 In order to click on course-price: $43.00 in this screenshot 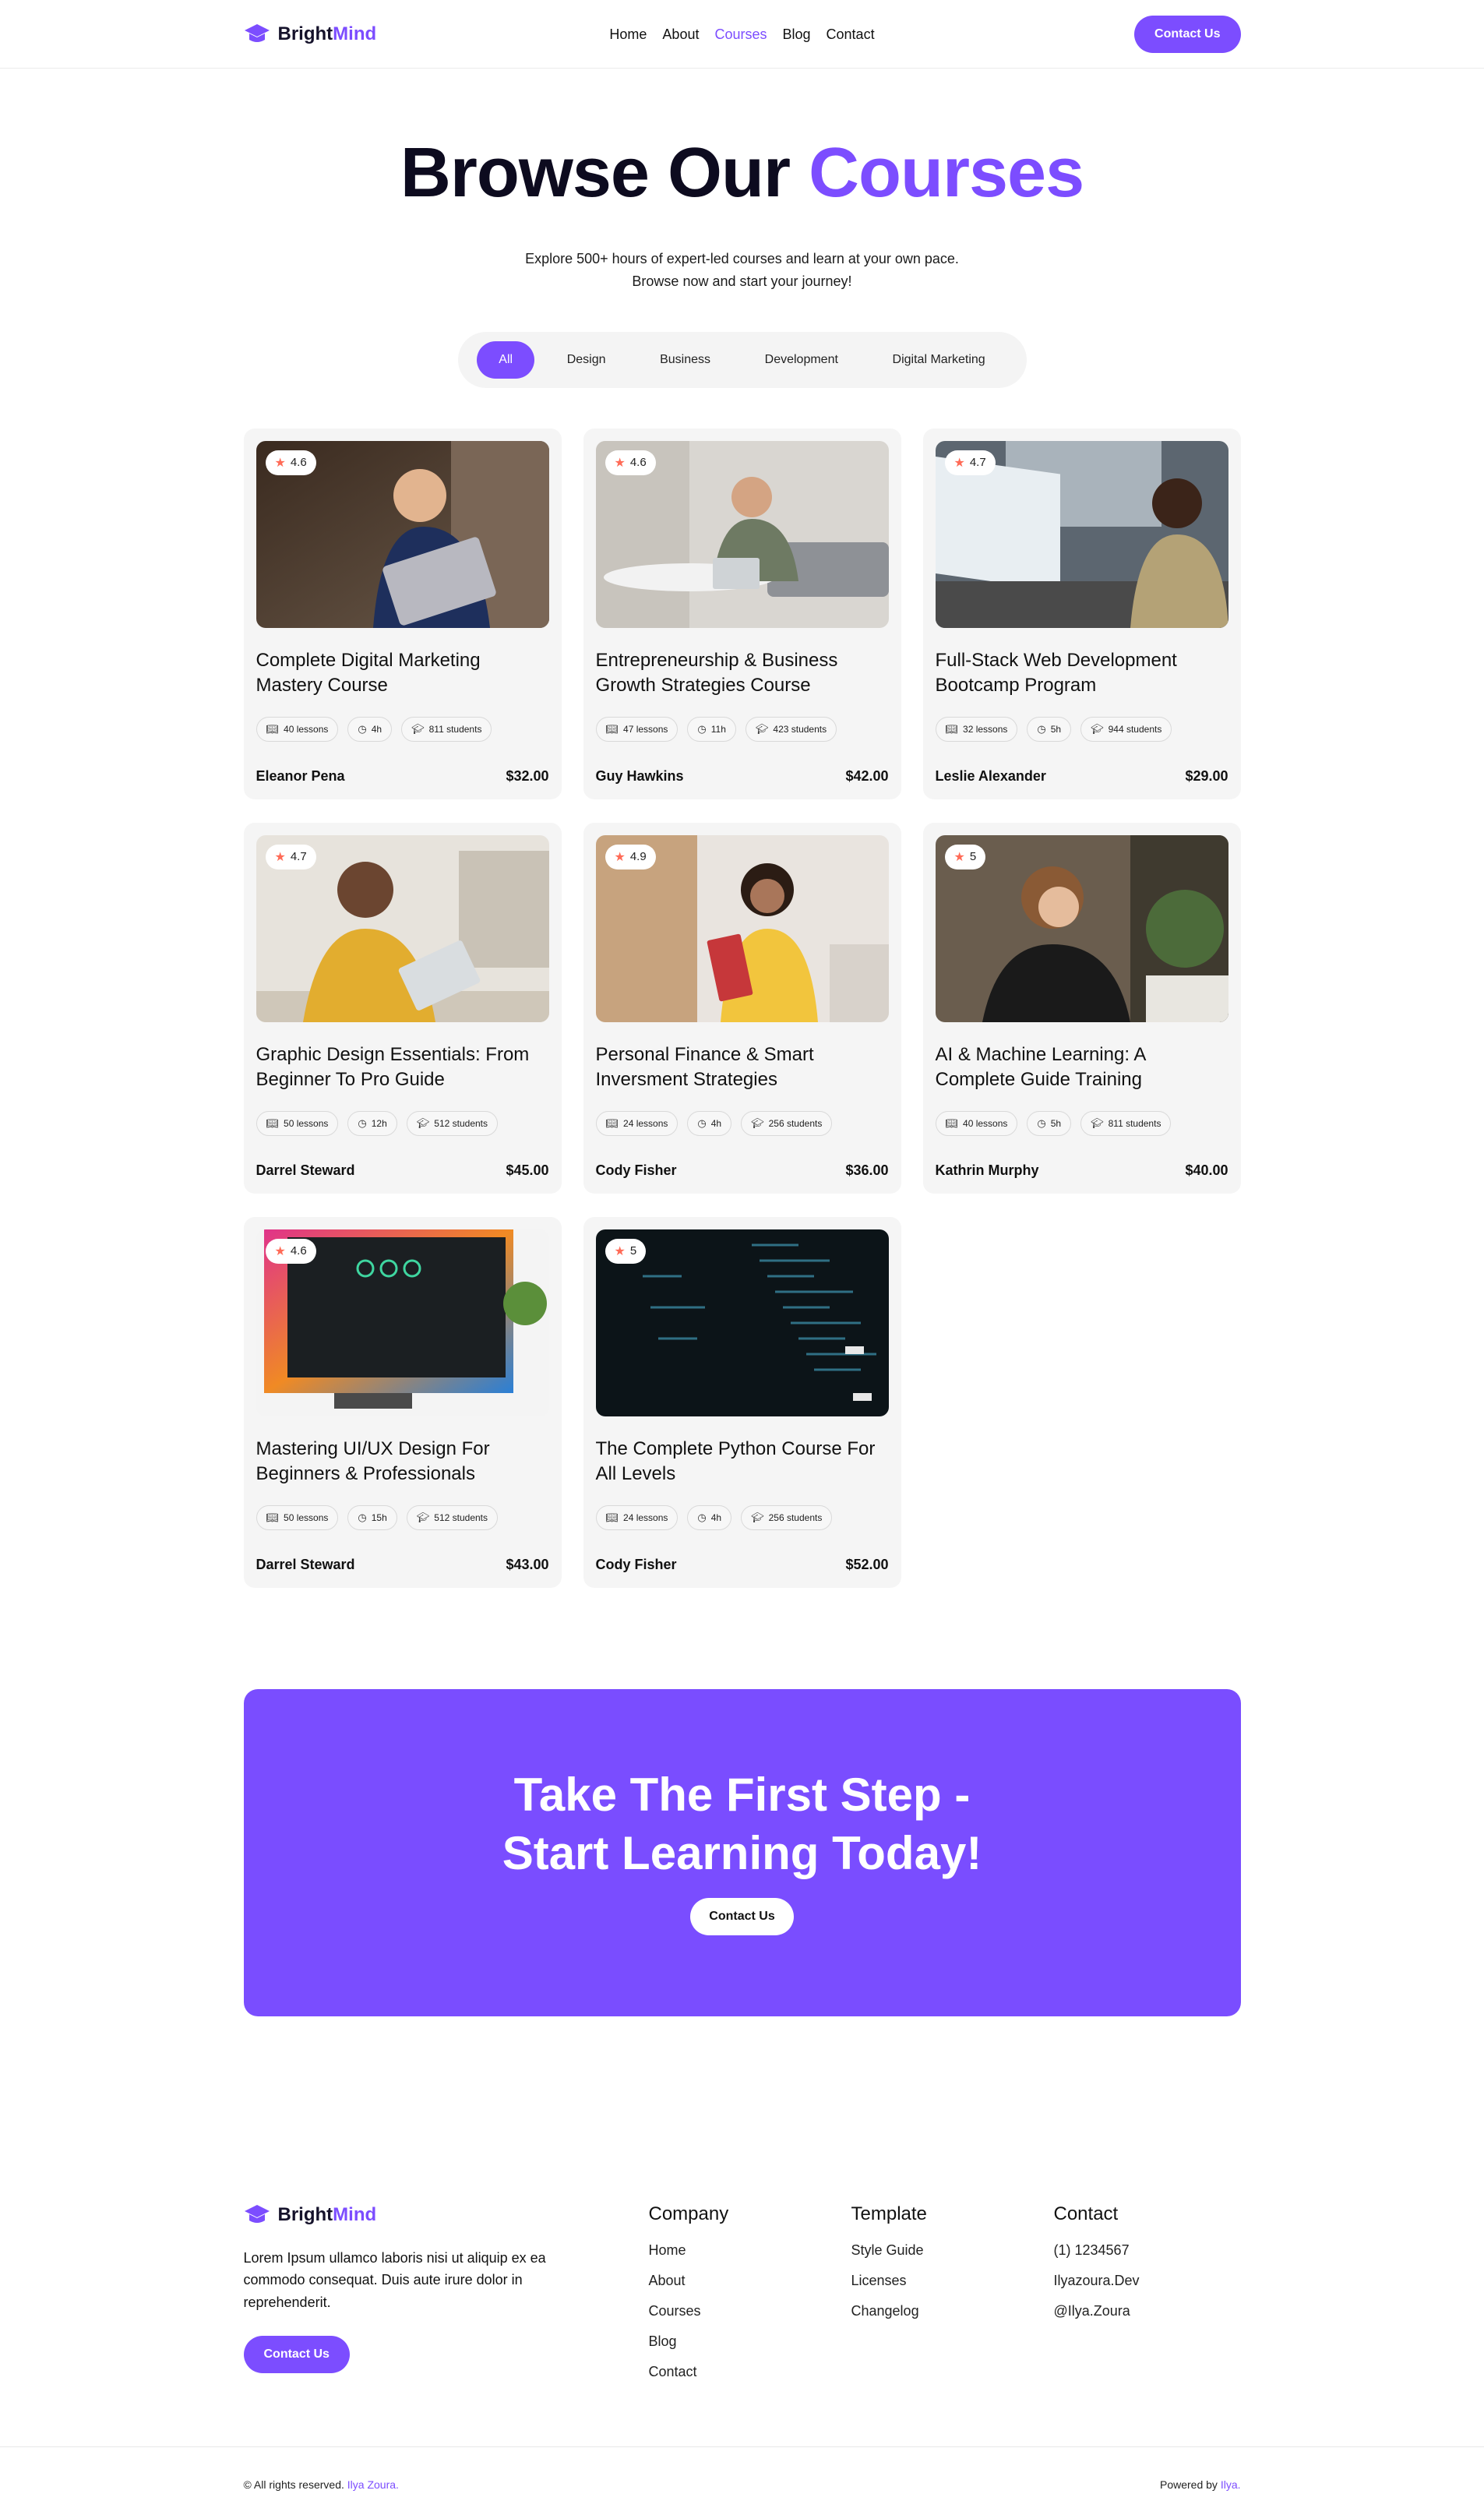, I will do `click(527, 1564)`.